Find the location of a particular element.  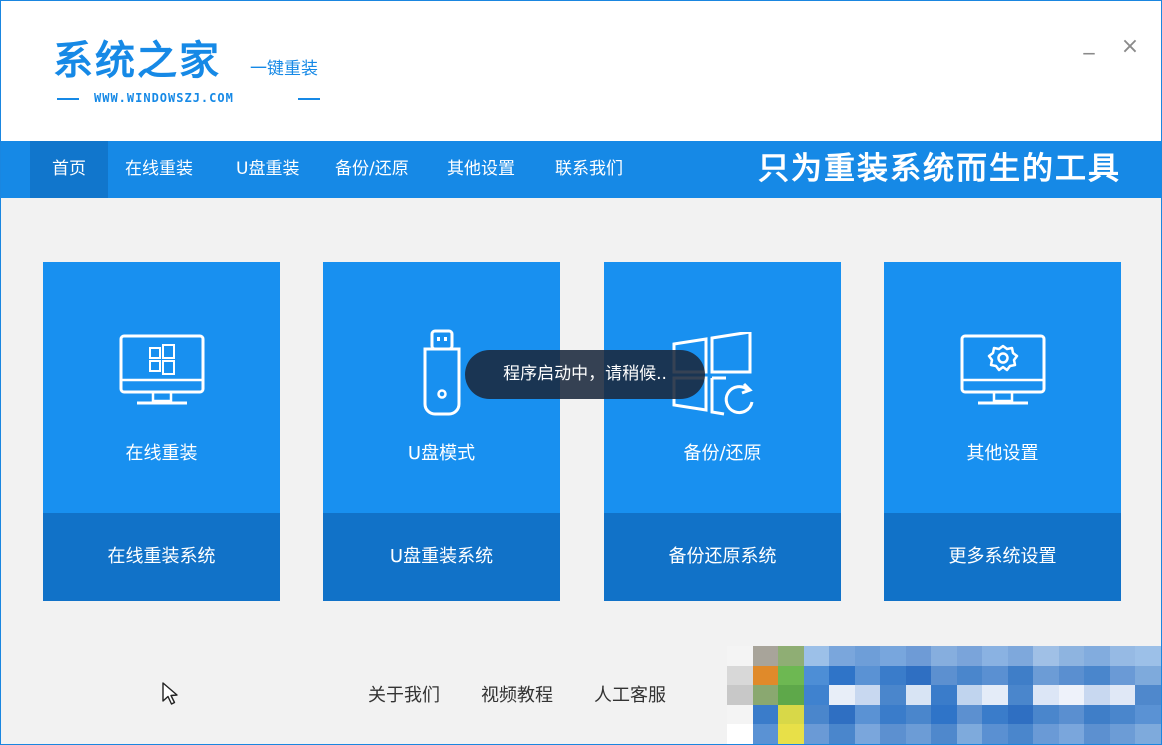

card-usb-mode: U盘模式 U盘重装系统 is located at coordinates (441, 431).